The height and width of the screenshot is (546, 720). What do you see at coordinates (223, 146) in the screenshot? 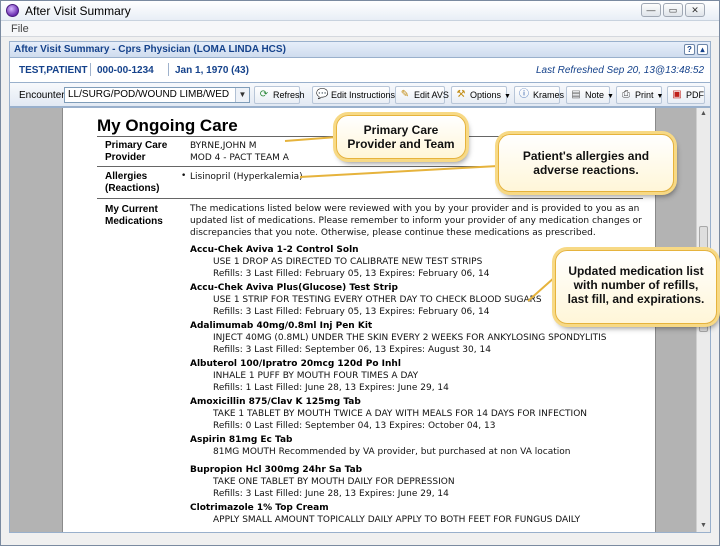
I see `pcp-name: BYRNE,JOHN M` at bounding box center [223, 146].